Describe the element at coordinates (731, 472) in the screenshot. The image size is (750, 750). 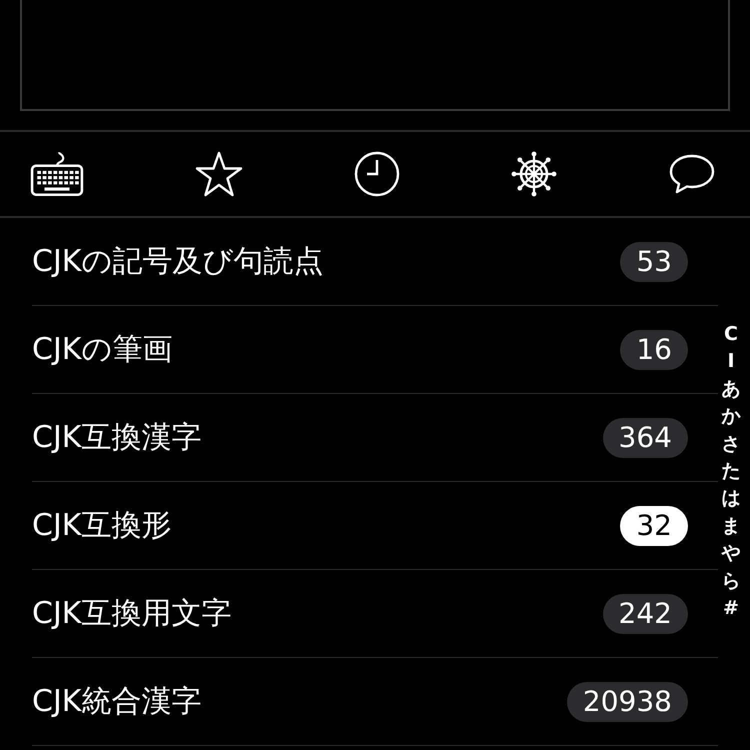
I see `index-letter: た` at that location.